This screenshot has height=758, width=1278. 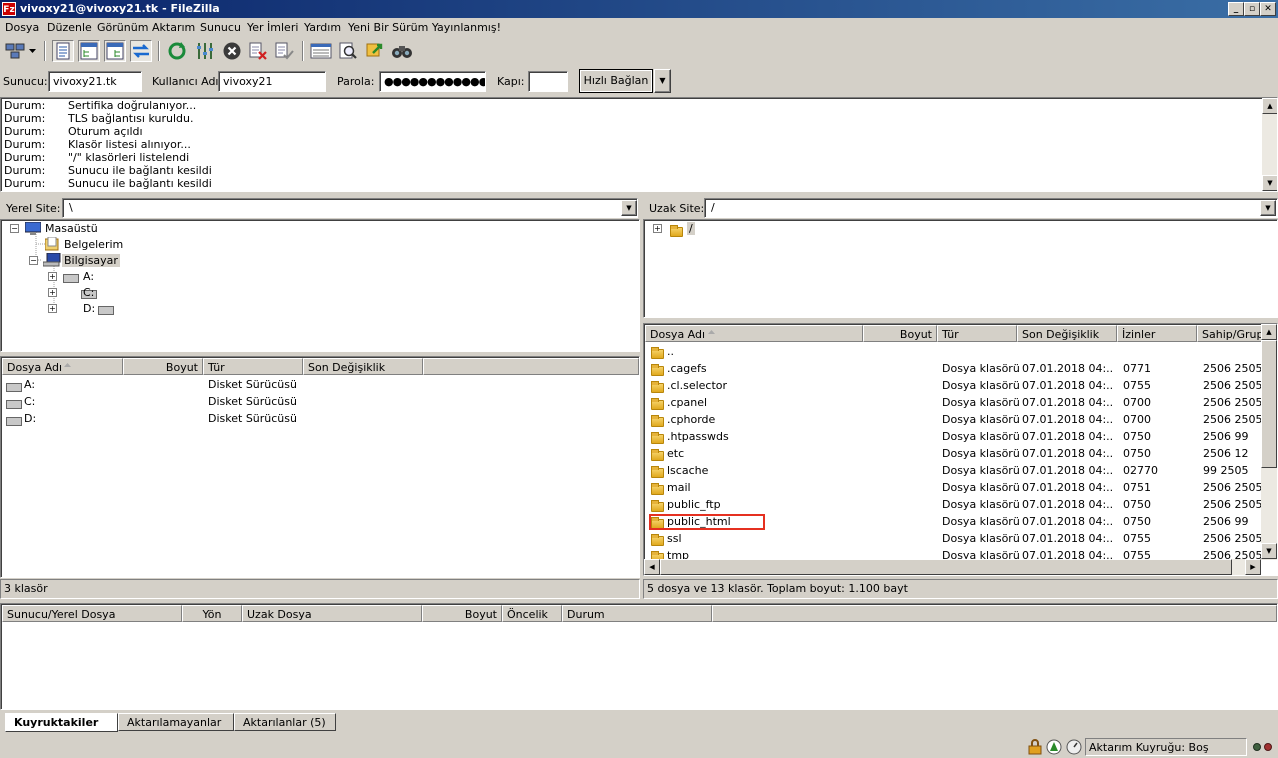 I want to click on remote-tree: + /, so click(x=960, y=268).